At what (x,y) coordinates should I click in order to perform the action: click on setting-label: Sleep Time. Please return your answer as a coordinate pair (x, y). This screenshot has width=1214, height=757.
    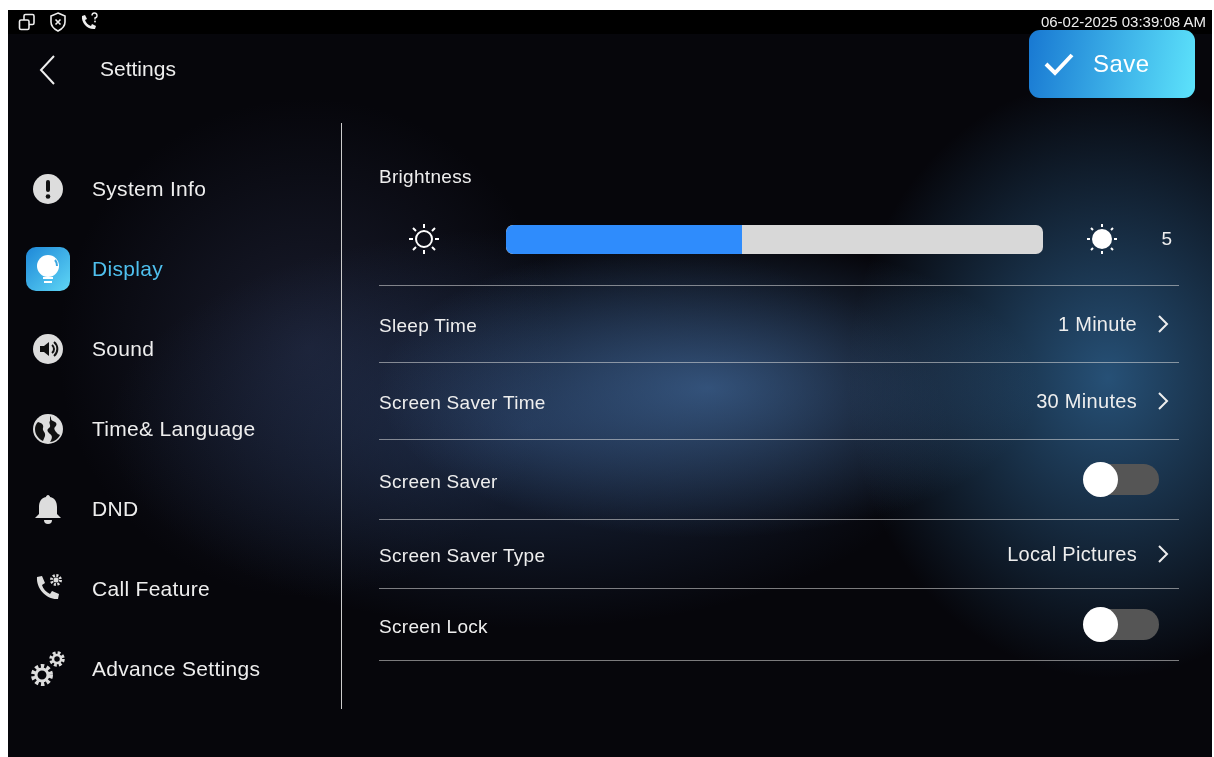
    Looking at the image, I should click on (428, 326).